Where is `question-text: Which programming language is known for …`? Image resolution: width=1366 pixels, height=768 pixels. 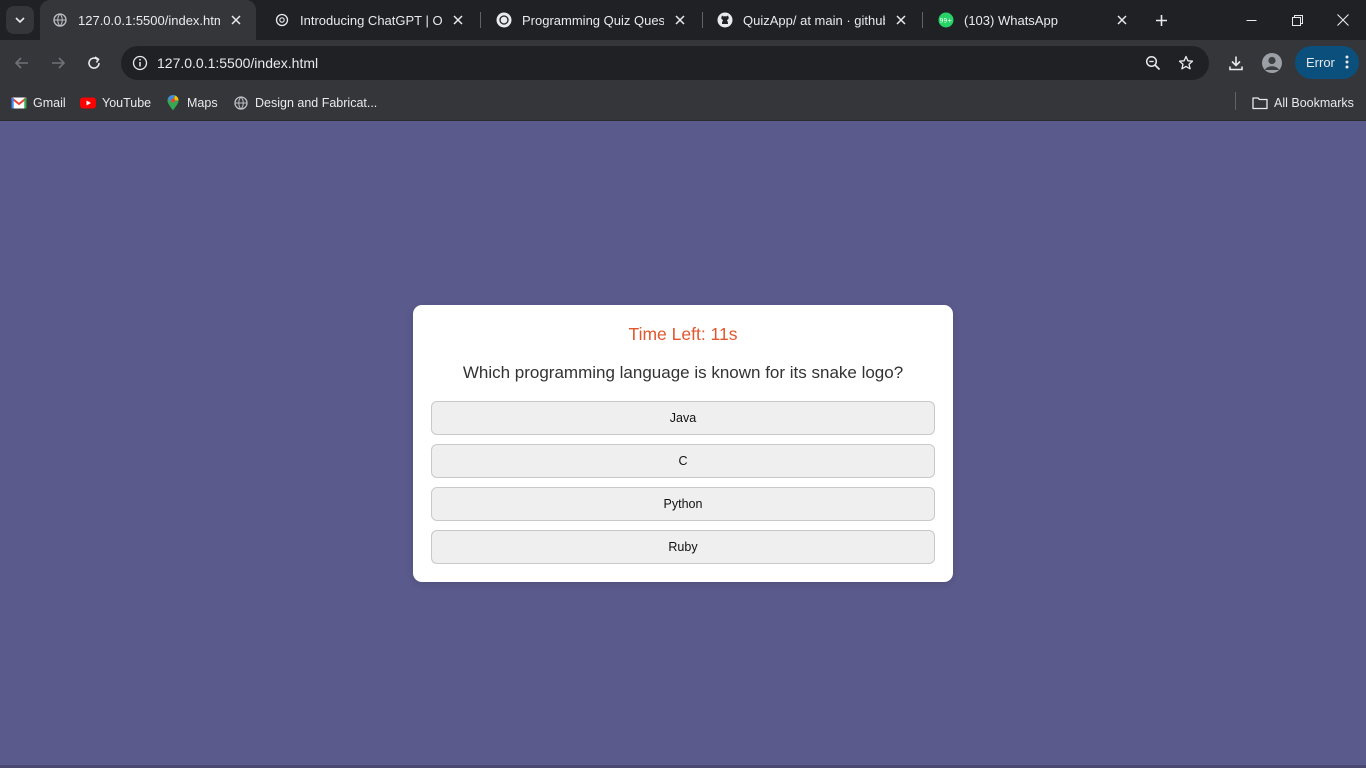 question-text: Which programming language is known for … is located at coordinates (683, 372).